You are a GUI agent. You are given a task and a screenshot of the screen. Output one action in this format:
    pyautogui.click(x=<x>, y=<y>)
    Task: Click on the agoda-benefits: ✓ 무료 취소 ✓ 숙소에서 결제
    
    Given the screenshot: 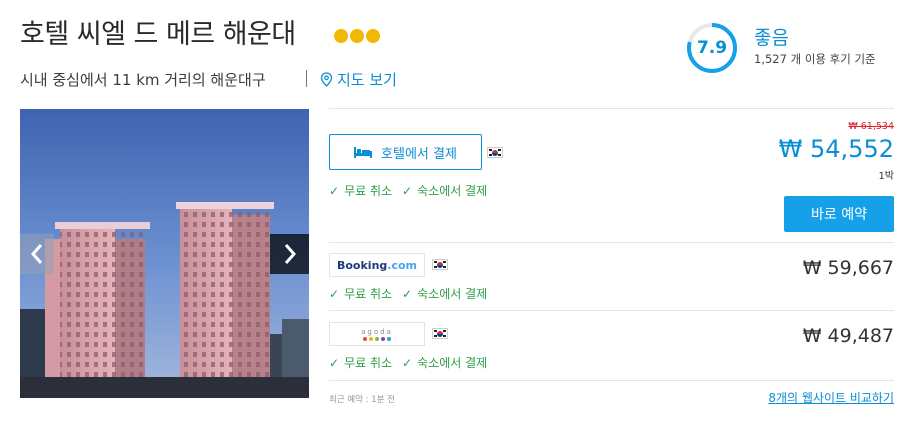 What is the action you would take?
    pyautogui.click(x=408, y=362)
    